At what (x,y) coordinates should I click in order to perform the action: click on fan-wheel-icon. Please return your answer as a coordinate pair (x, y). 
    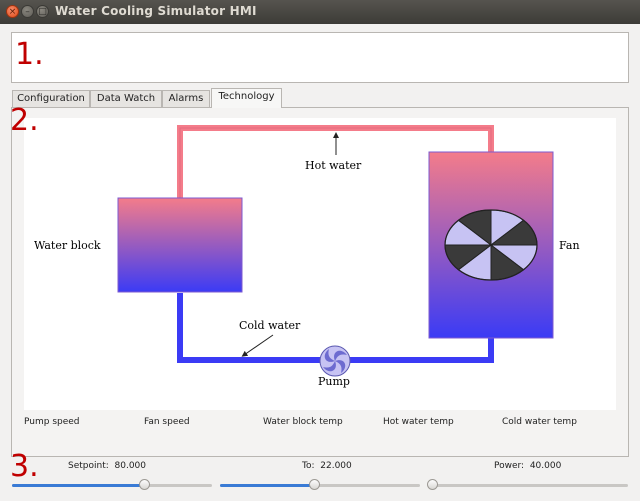
    Looking at the image, I should click on (491, 245).